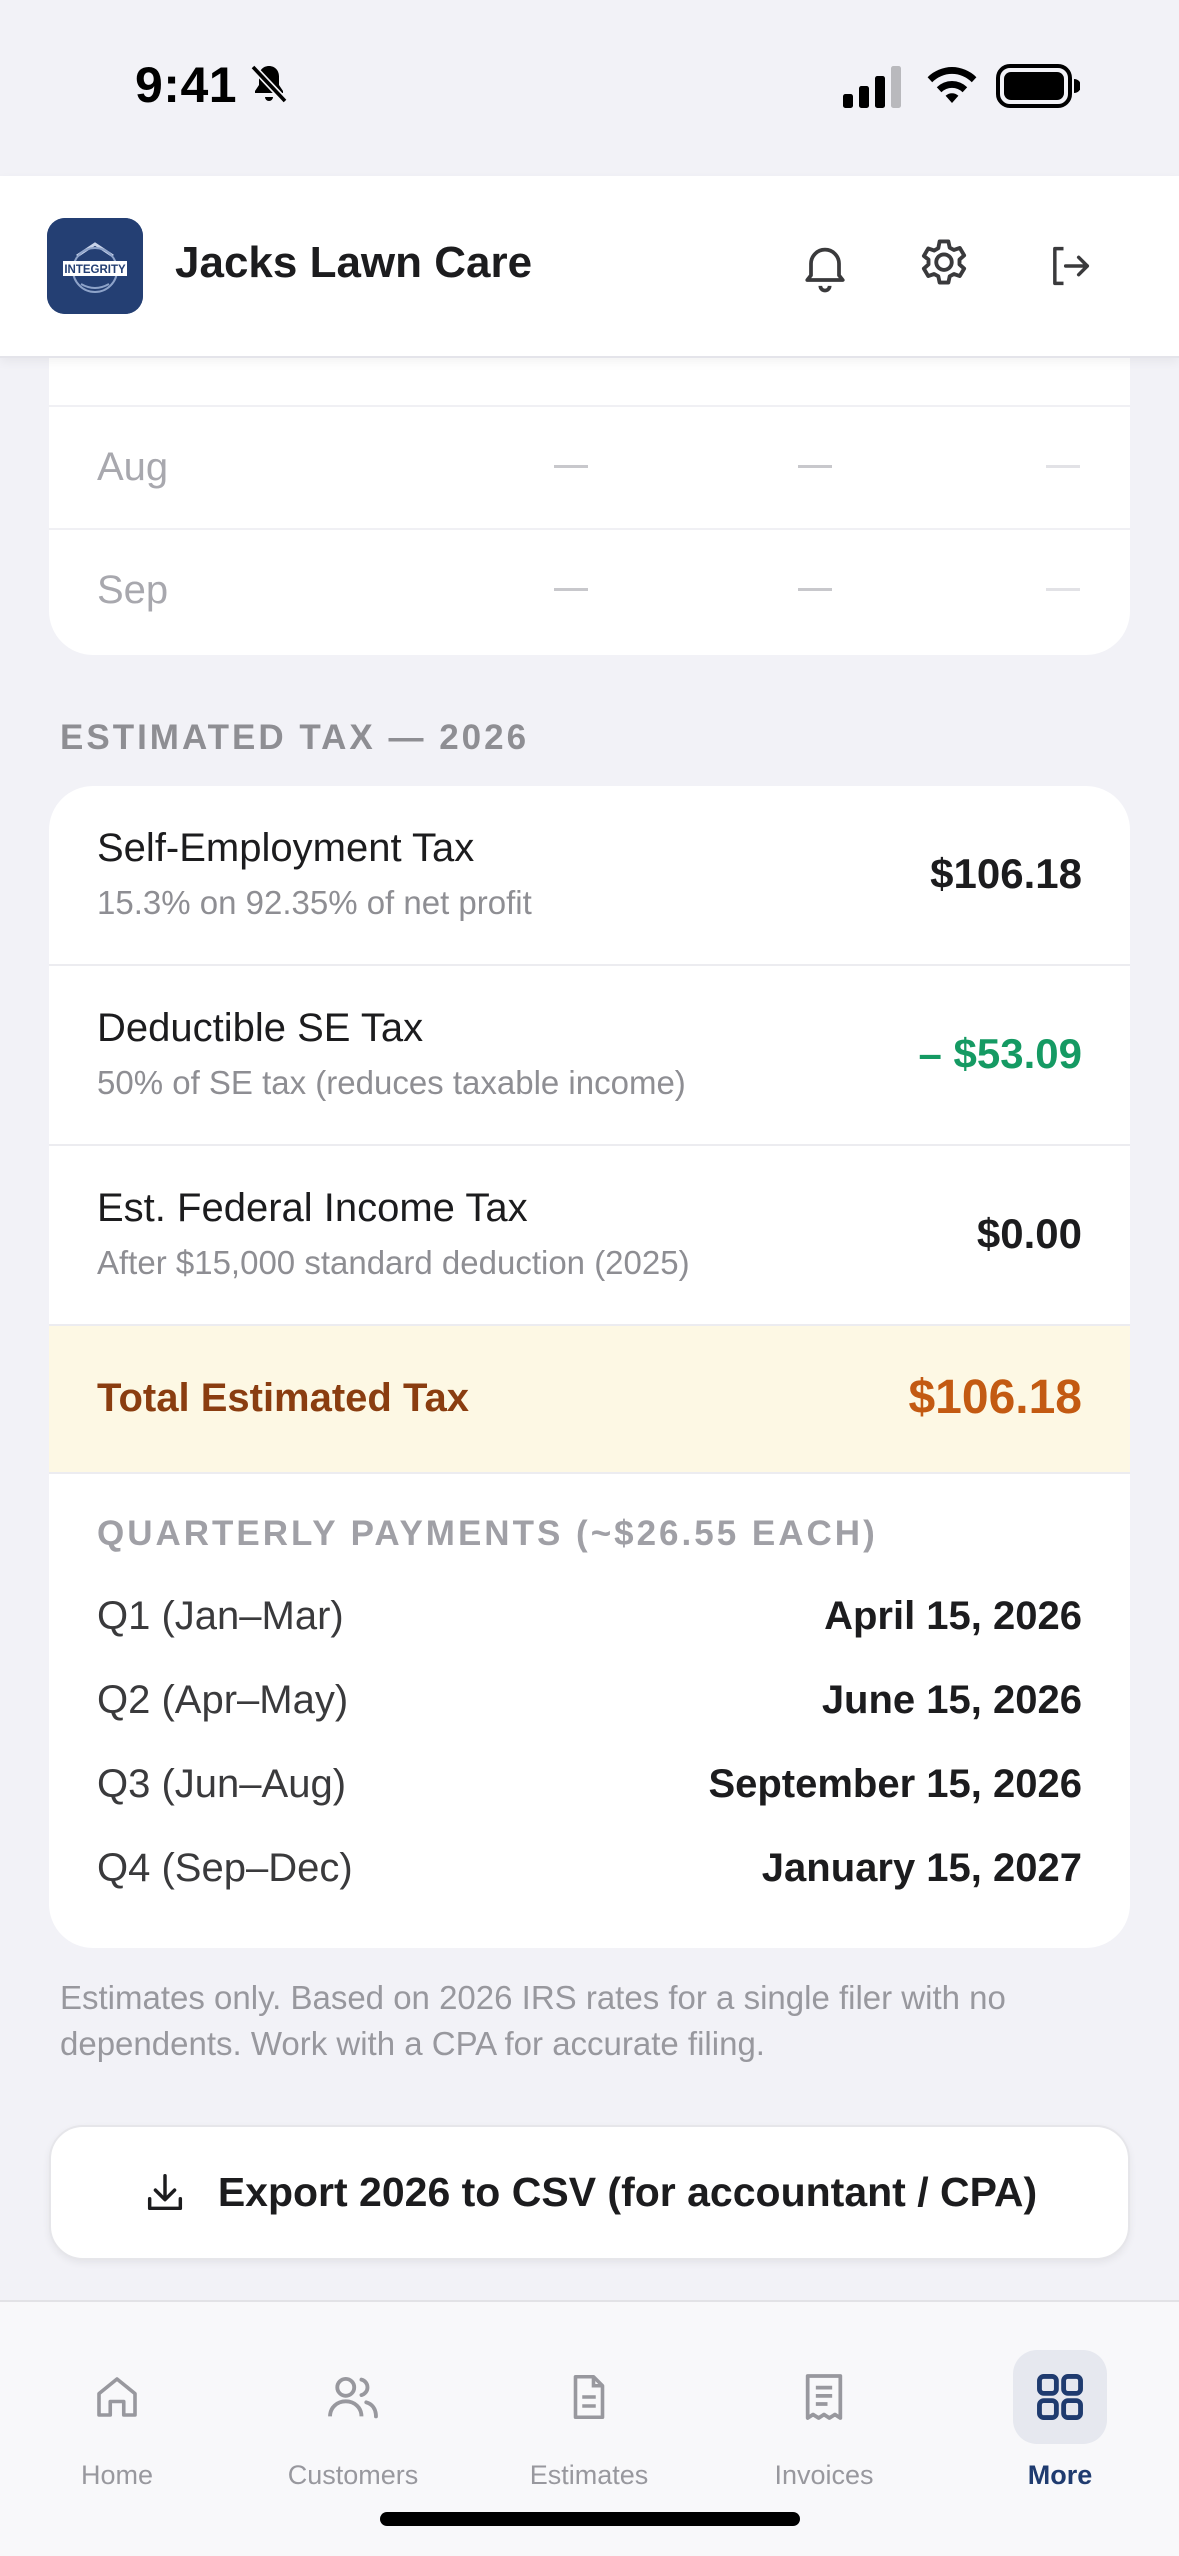 This screenshot has height=2556, width=1179. What do you see at coordinates (921, 1868) in the screenshot?
I see `quarter-due-date: January 15, 2027` at bounding box center [921, 1868].